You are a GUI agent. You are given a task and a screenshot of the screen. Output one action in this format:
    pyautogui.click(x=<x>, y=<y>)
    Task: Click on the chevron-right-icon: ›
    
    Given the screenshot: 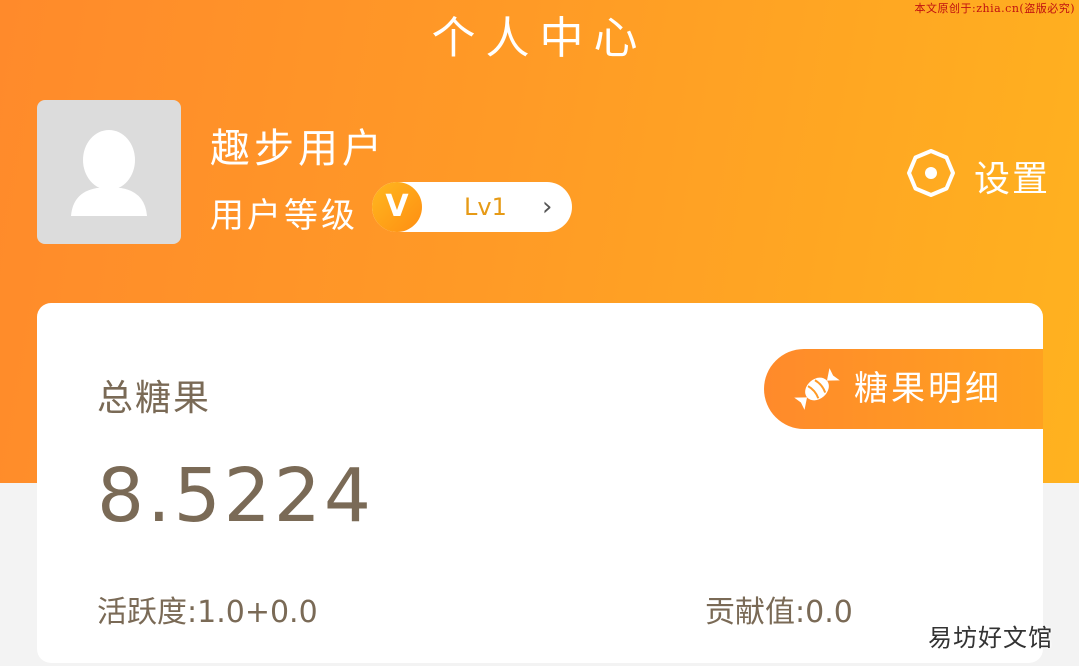 What is the action you would take?
    pyautogui.click(x=547, y=207)
    